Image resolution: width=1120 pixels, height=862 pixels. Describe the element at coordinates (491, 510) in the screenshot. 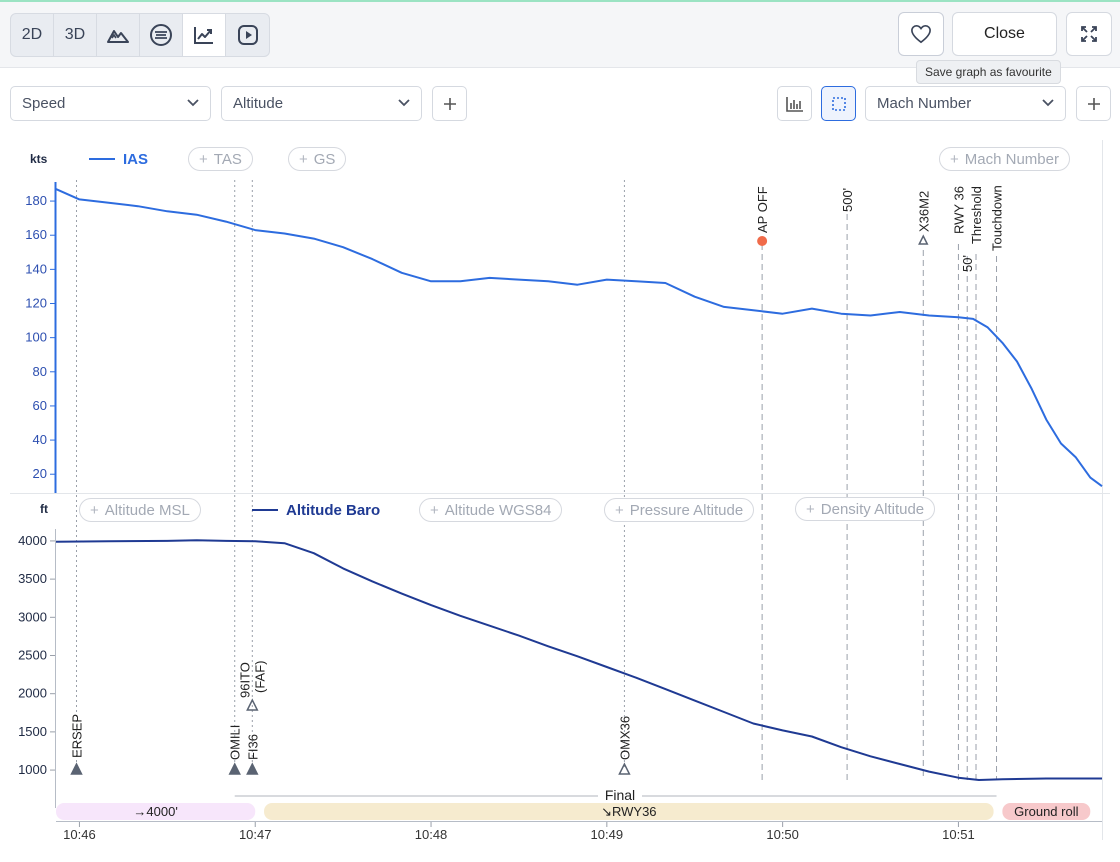

I see `add-altitude-wgs84-chip: + Altitude WGS84` at that location.